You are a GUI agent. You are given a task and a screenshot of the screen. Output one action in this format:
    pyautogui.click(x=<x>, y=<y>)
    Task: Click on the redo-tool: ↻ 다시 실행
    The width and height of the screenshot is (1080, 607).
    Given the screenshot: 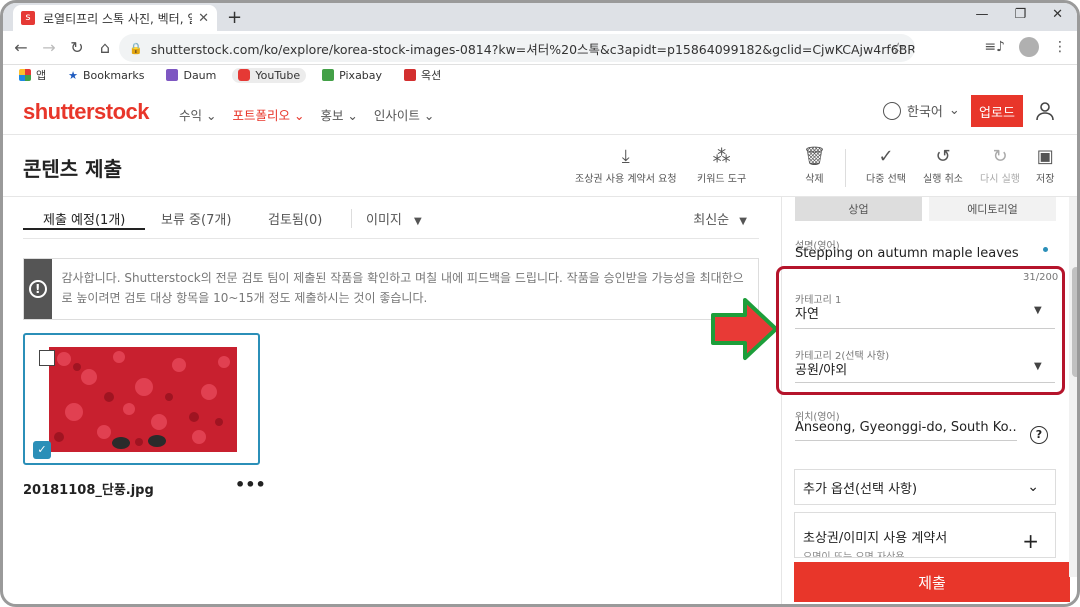 What is the action you would take?
    pyautogui.click(x=1000, y=166)
    